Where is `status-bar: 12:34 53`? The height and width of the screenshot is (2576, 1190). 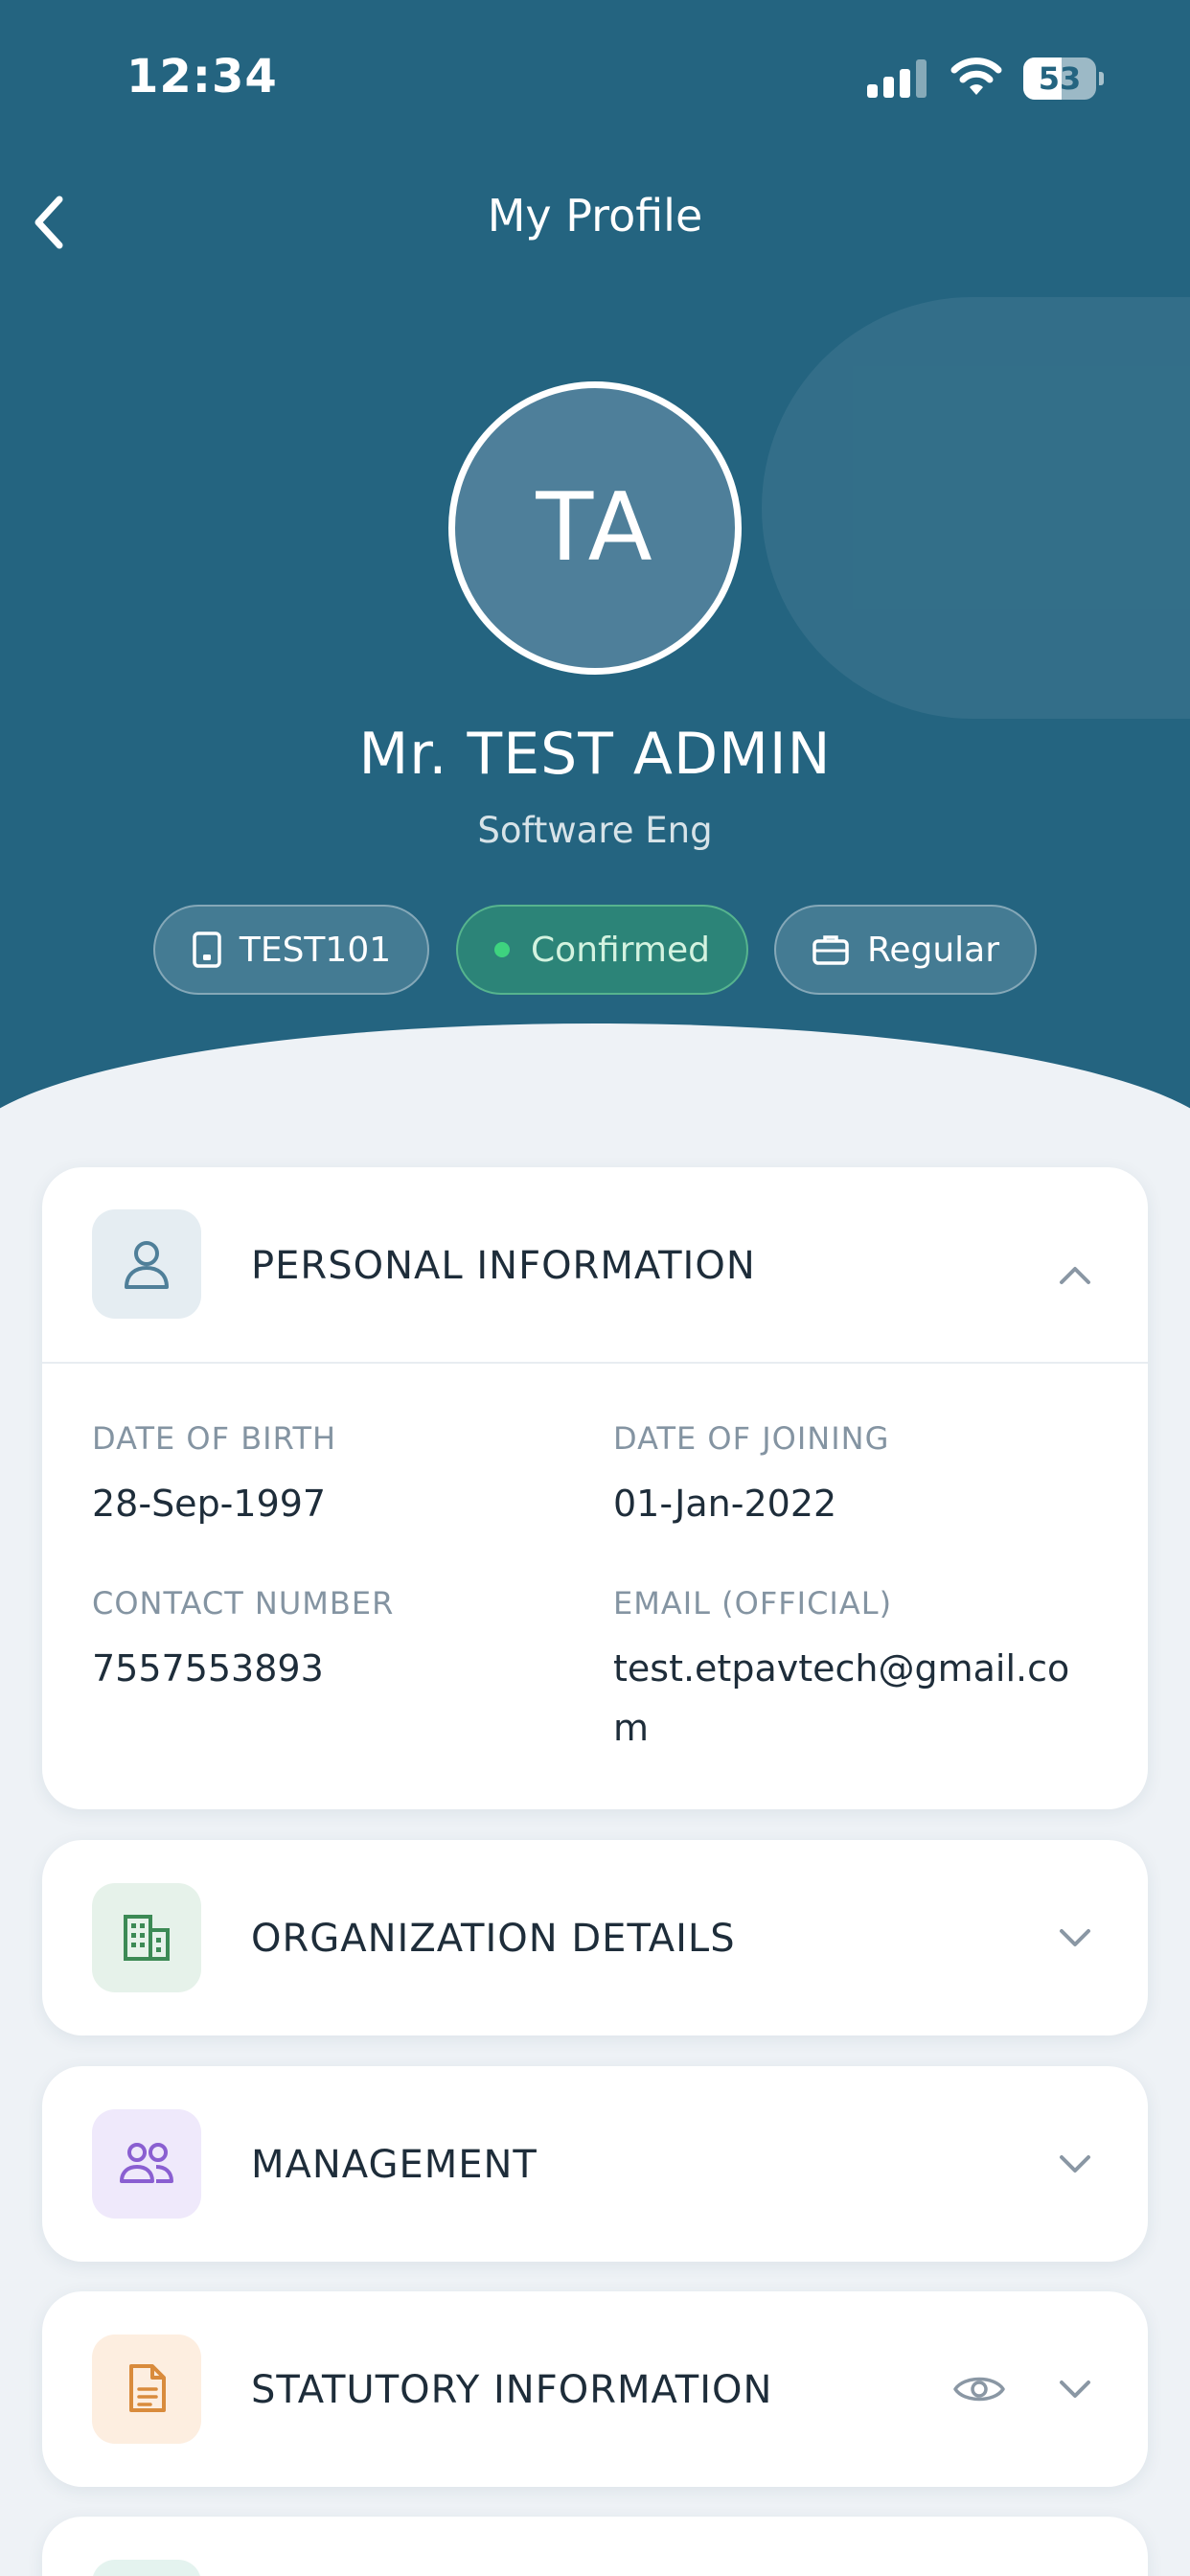 status-bar: 12:34 53 is located at coordinates (595, 81).